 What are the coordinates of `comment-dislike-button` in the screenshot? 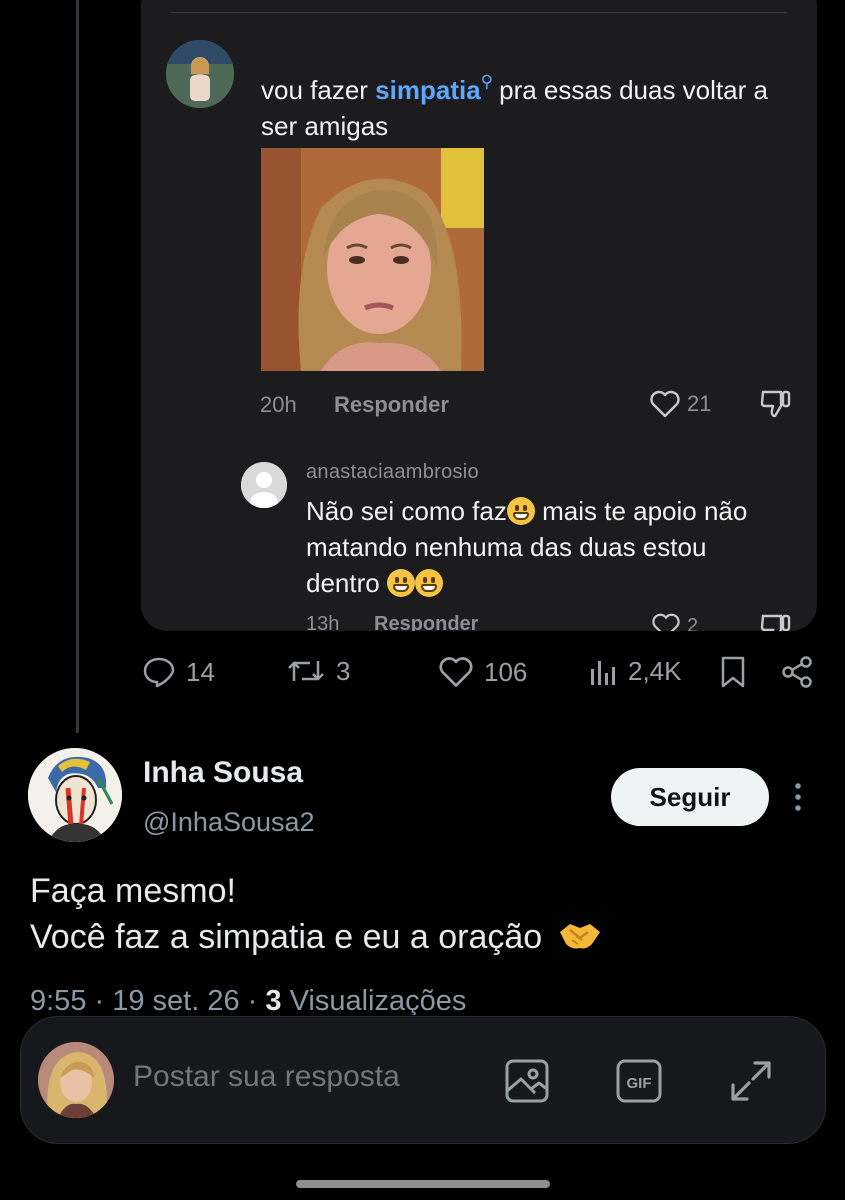 It's located at (776, 406).